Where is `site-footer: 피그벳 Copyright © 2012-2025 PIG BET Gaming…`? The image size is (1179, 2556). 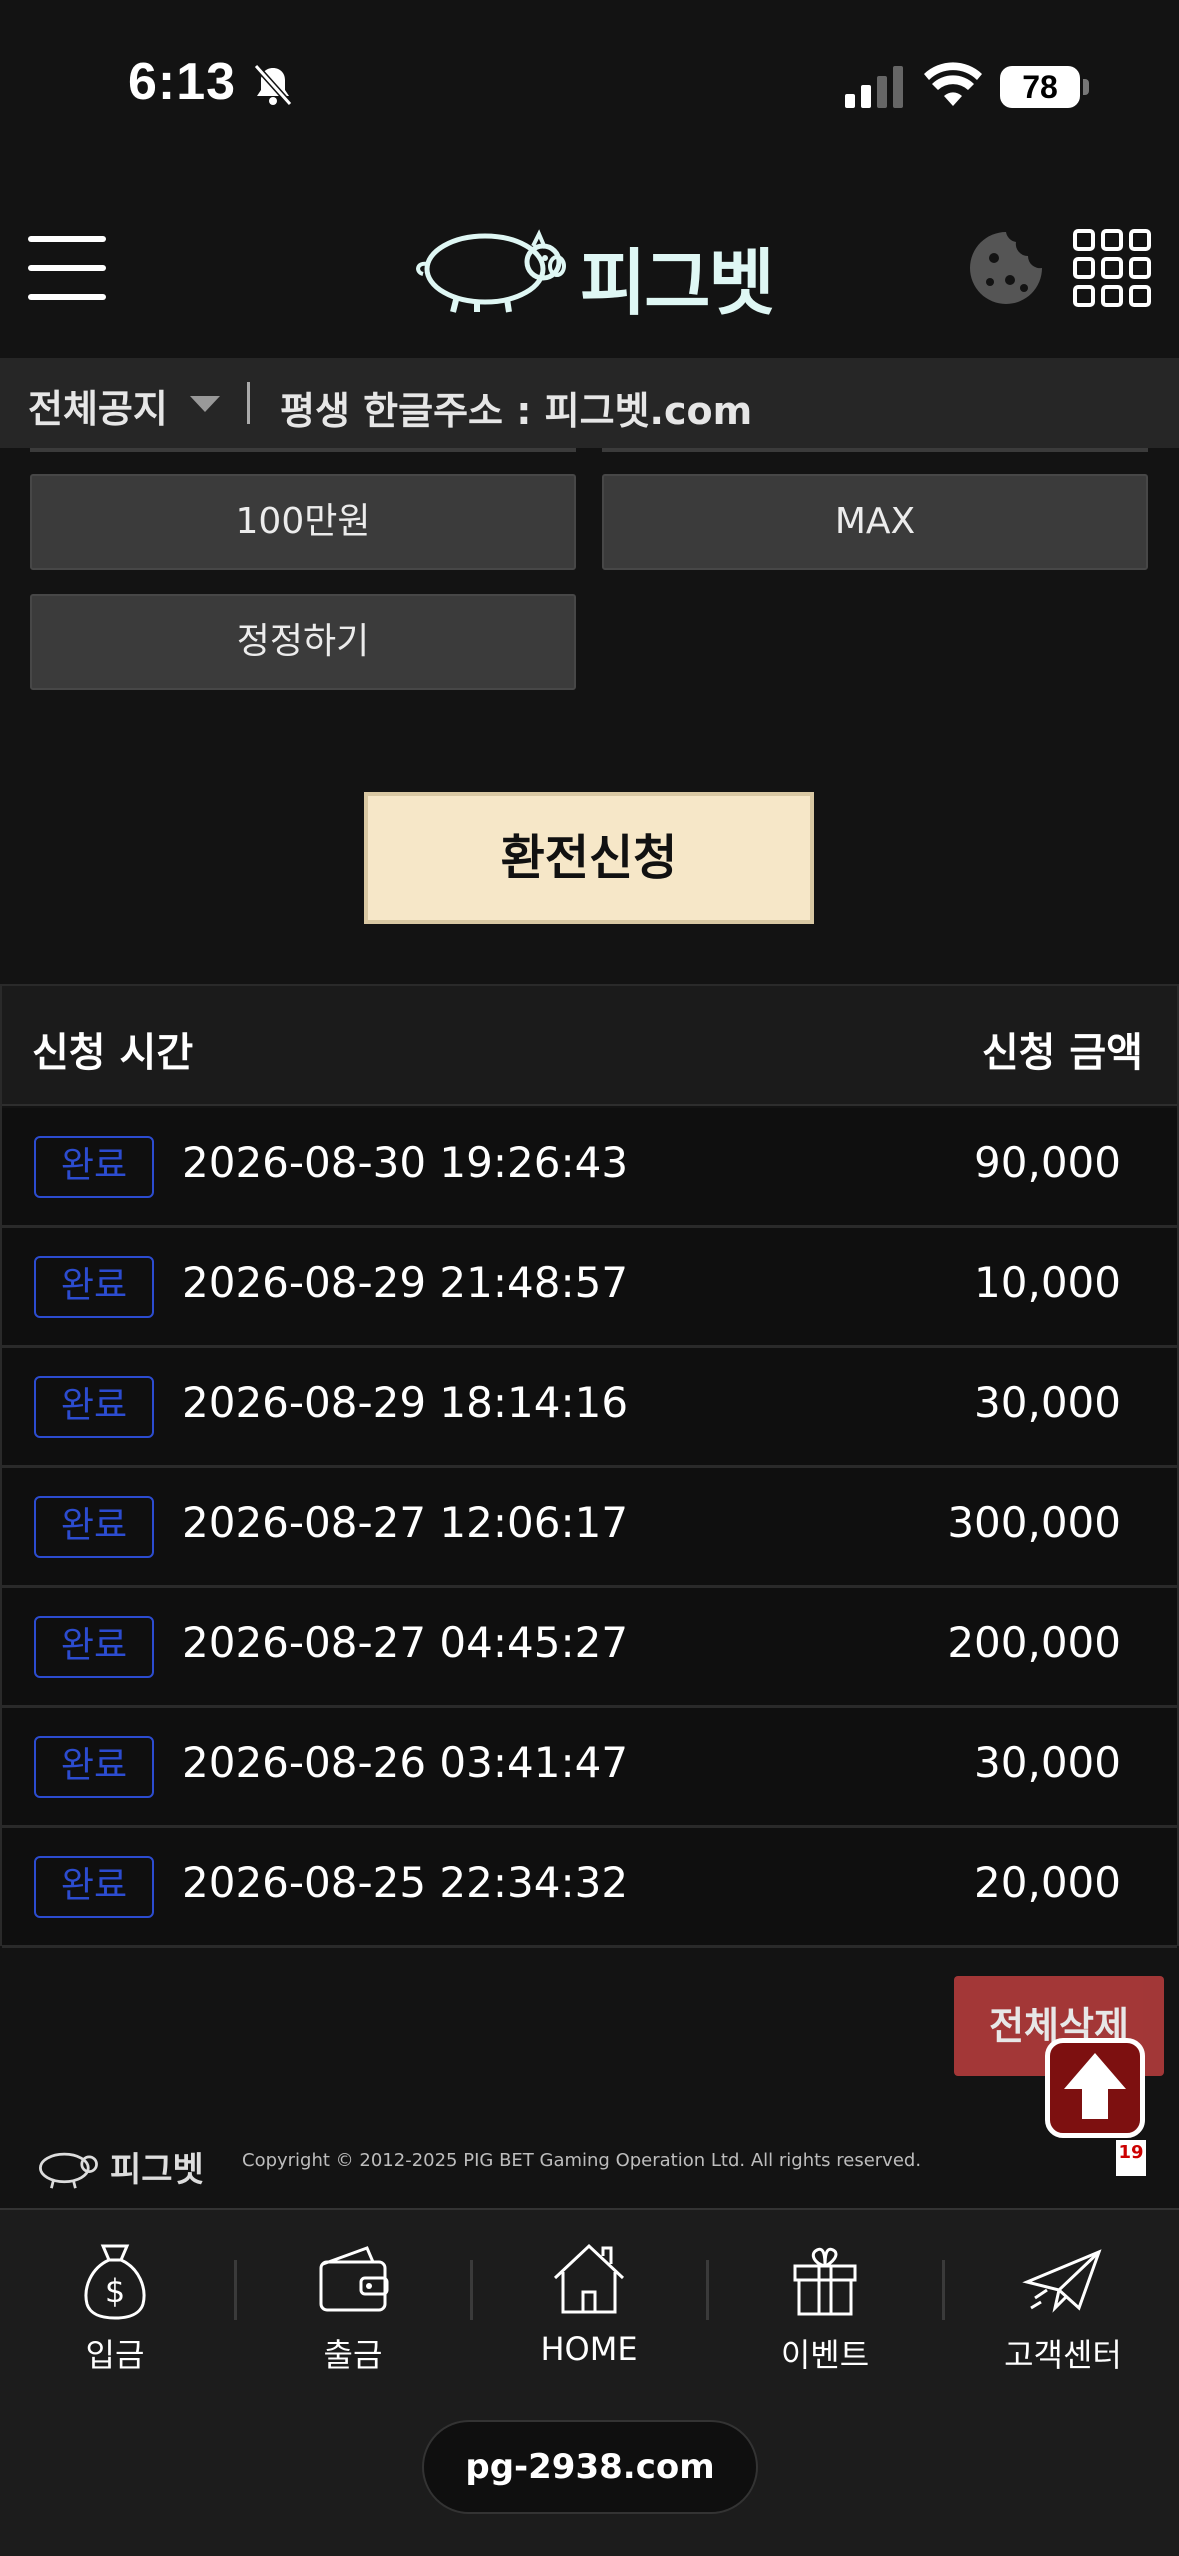 site-footer: 피그벳 Copyright © 2012-2025 PIG BET Gaming… is located at coordinates (589, 2165).